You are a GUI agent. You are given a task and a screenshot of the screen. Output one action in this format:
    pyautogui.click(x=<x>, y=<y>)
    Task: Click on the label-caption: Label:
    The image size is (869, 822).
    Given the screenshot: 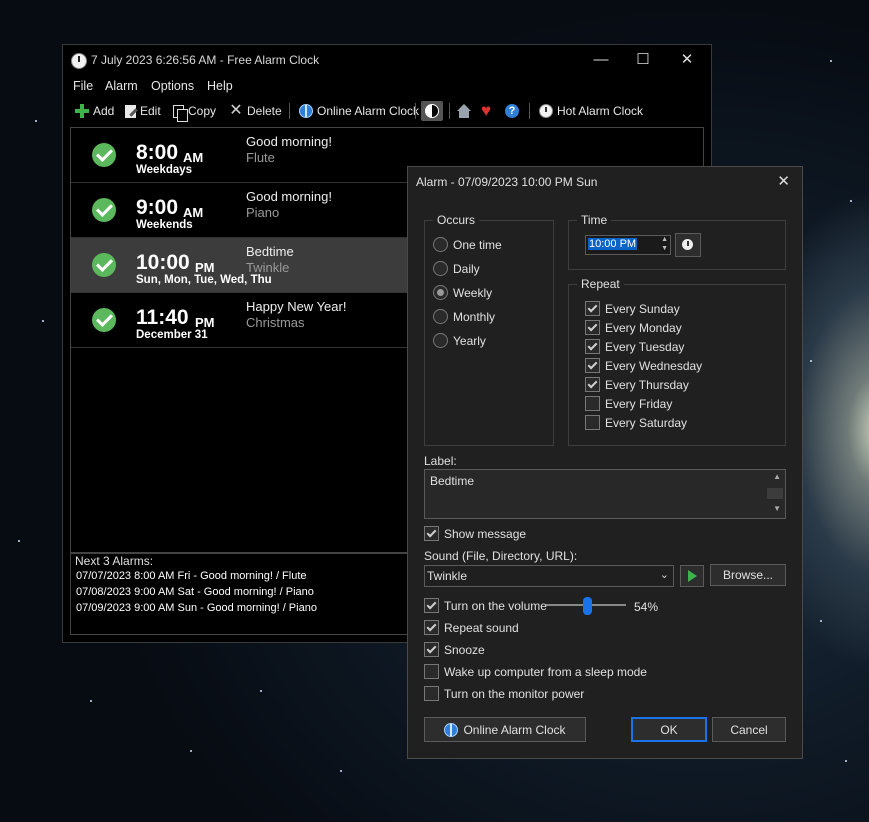 What is the action you would take?
    pyautogui.click(x=440, y=461)
    